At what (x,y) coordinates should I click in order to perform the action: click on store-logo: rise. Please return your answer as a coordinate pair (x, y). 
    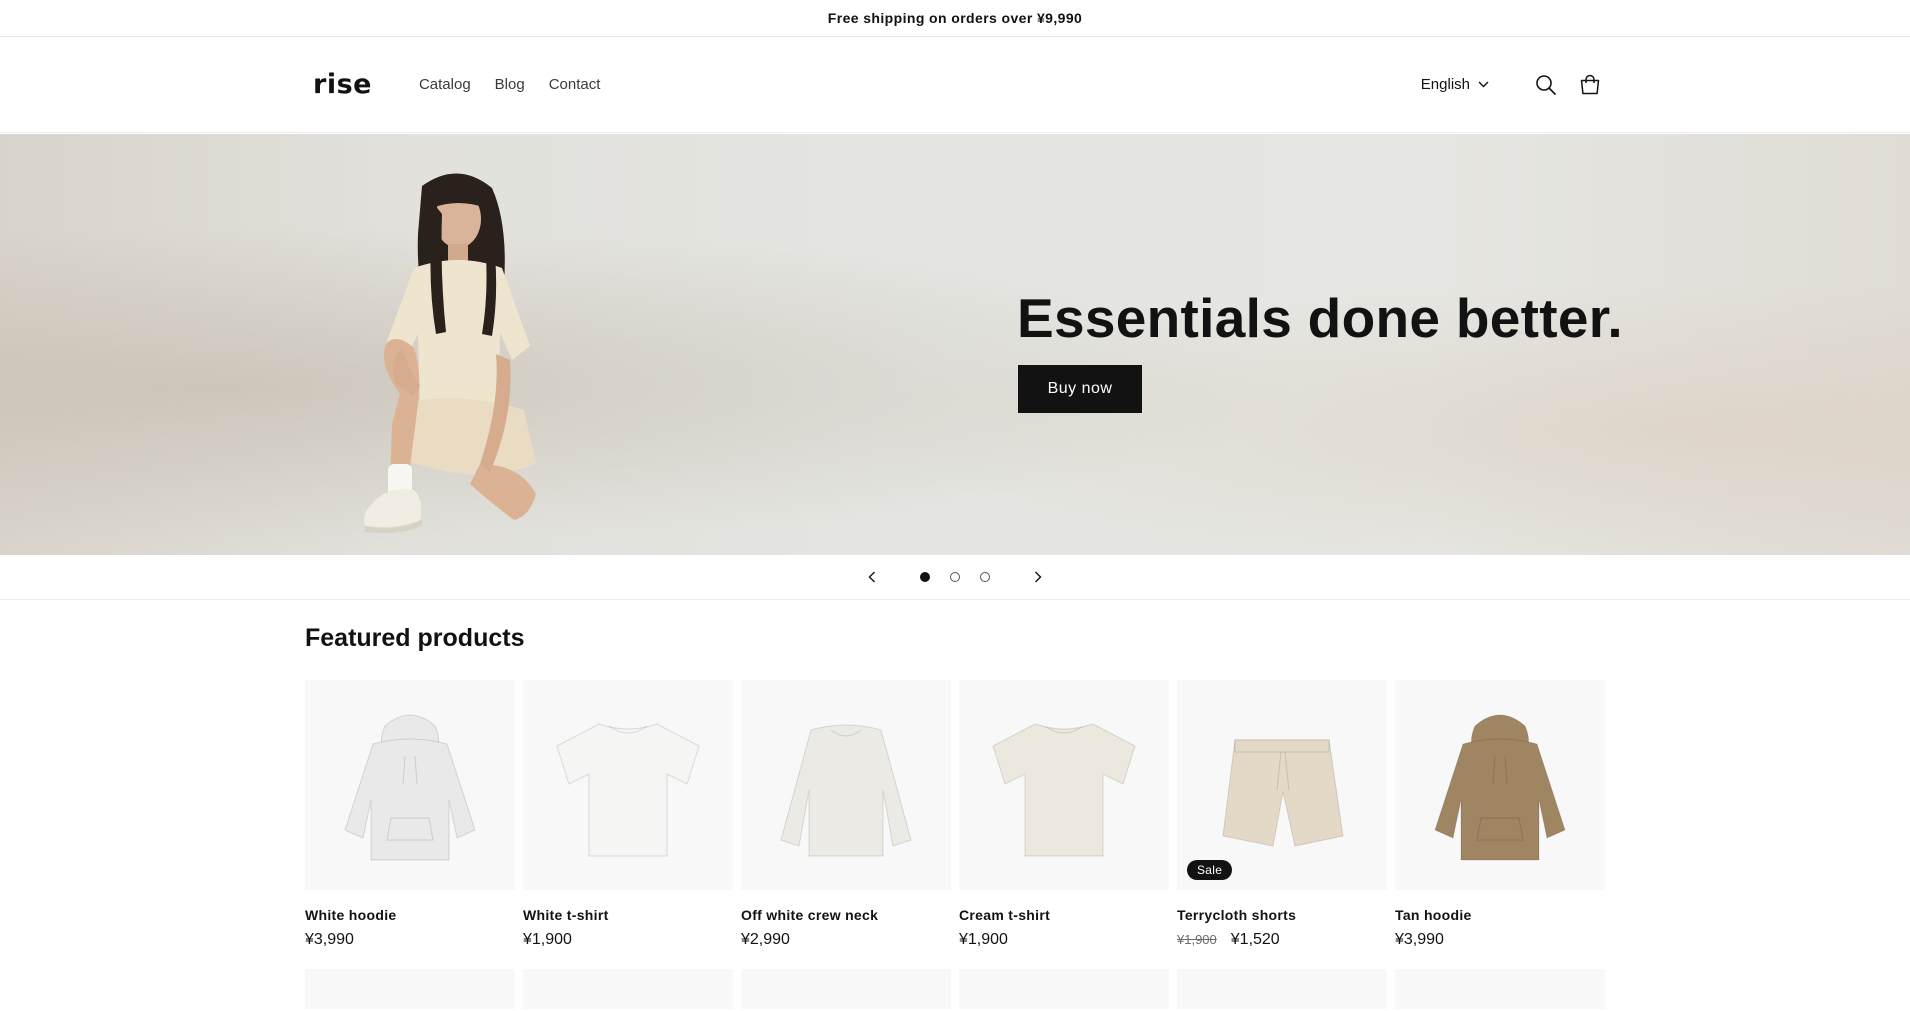
    Looking at the image, I should click on (342, 84).